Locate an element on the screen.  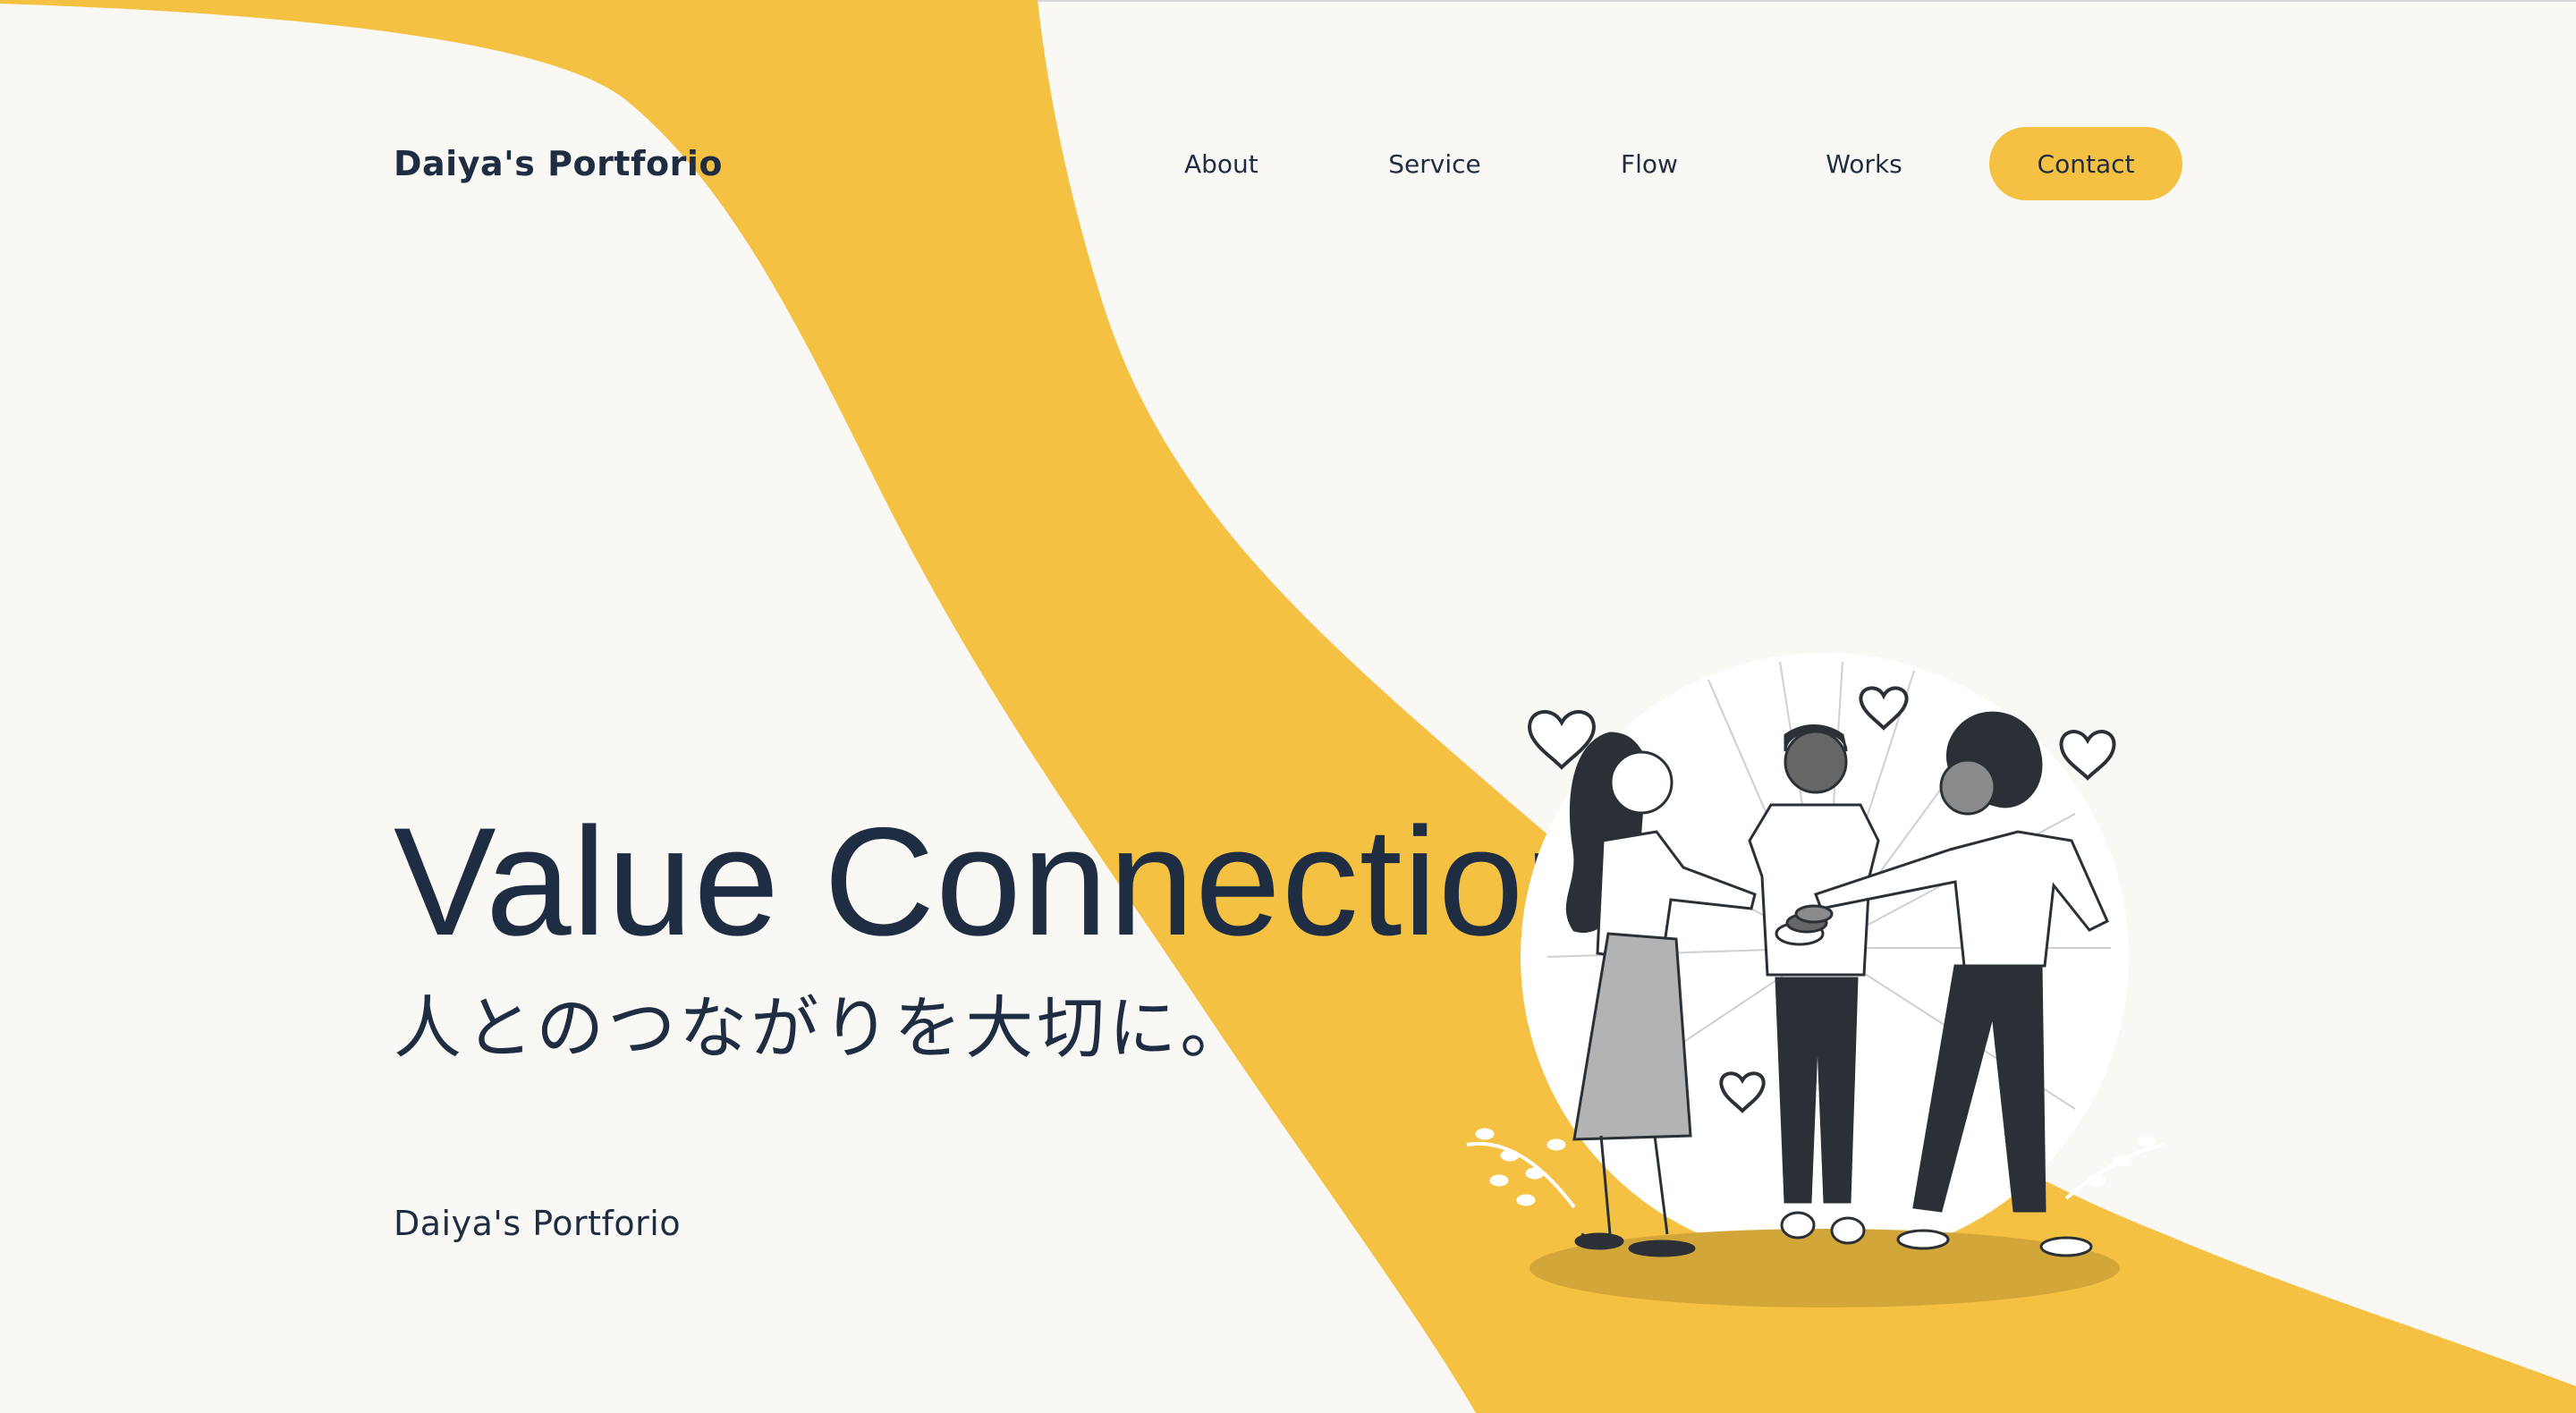
contact-button: Contact is located at coordinates (2085, 163).